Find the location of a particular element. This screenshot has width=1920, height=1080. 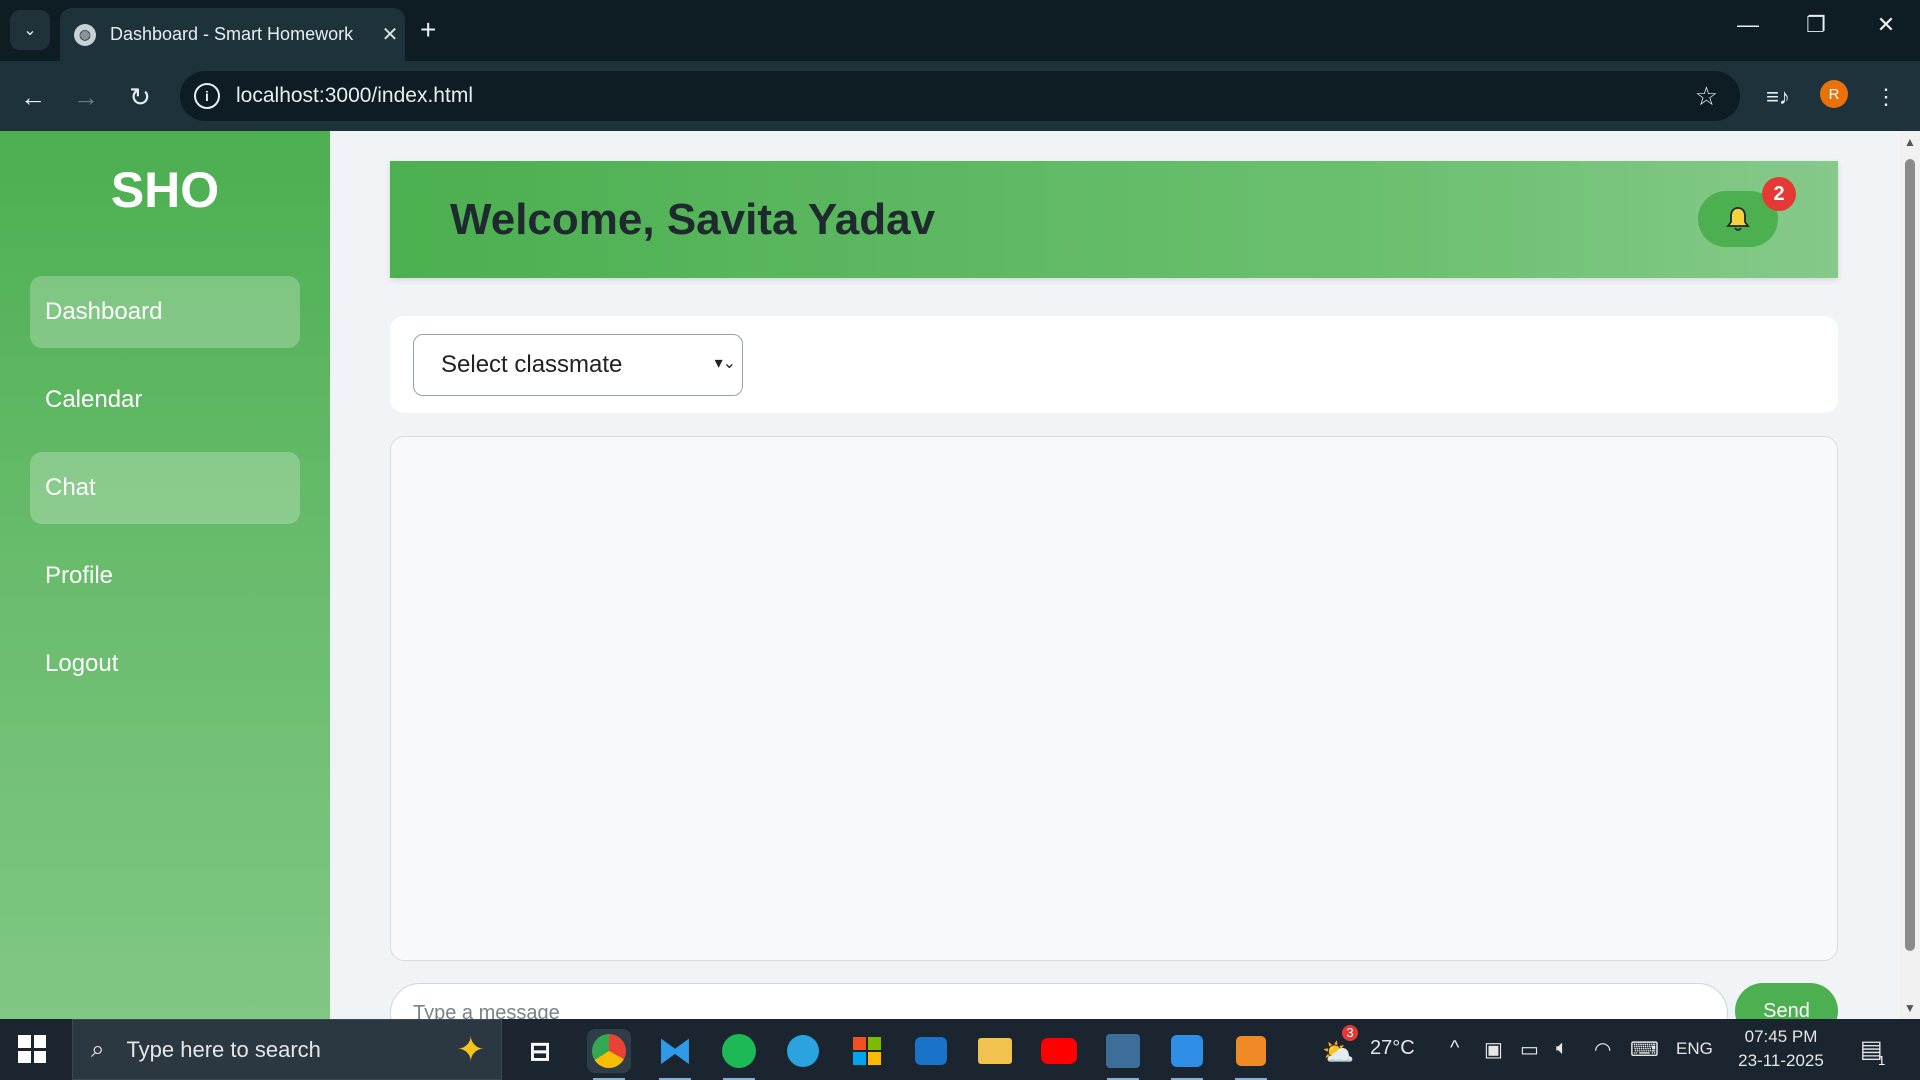

browser-toolbar: ← → ↻ i localhost:3000/index.html ☆ ≡♪ ⋮ is located at coordinates (960, 96).